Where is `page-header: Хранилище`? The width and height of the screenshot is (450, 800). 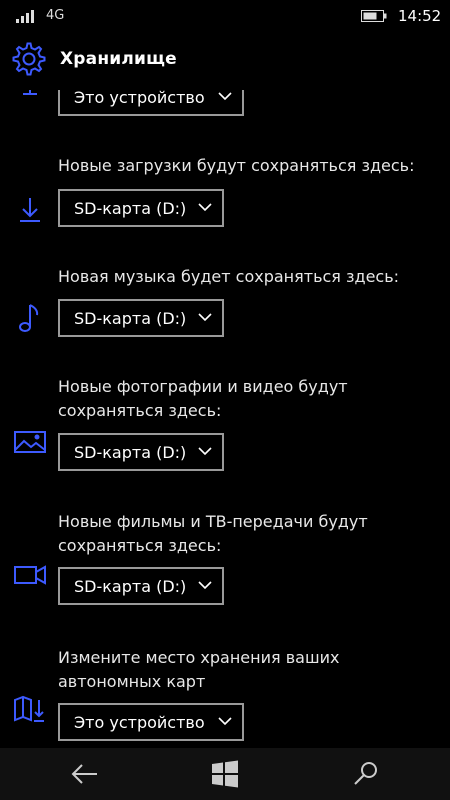
page-header: Хранилище is located at coordinates (225, 61).